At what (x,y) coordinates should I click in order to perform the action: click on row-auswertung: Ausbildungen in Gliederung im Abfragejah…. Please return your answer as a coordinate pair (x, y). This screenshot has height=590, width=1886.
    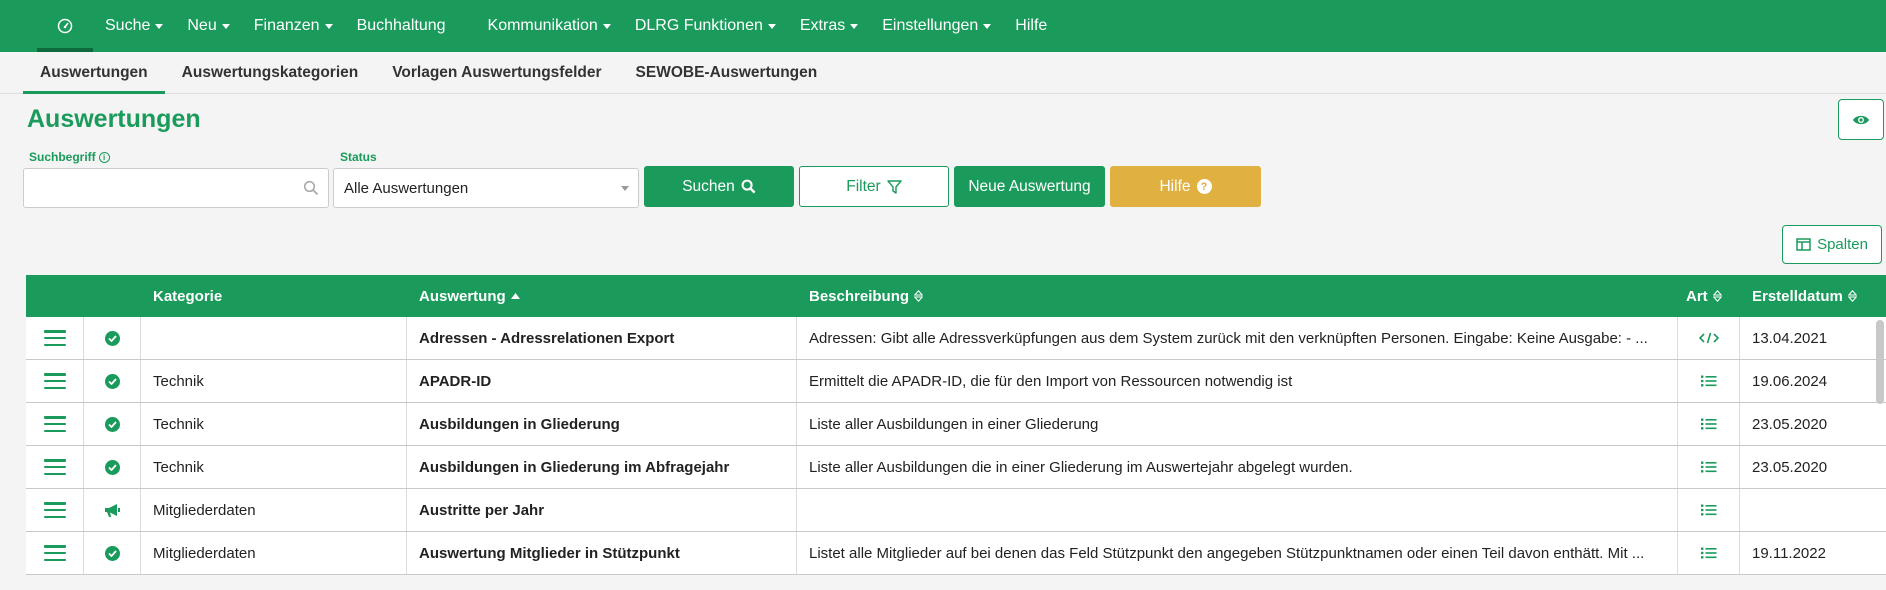
    Looking at the image, I should click on (602, 467).